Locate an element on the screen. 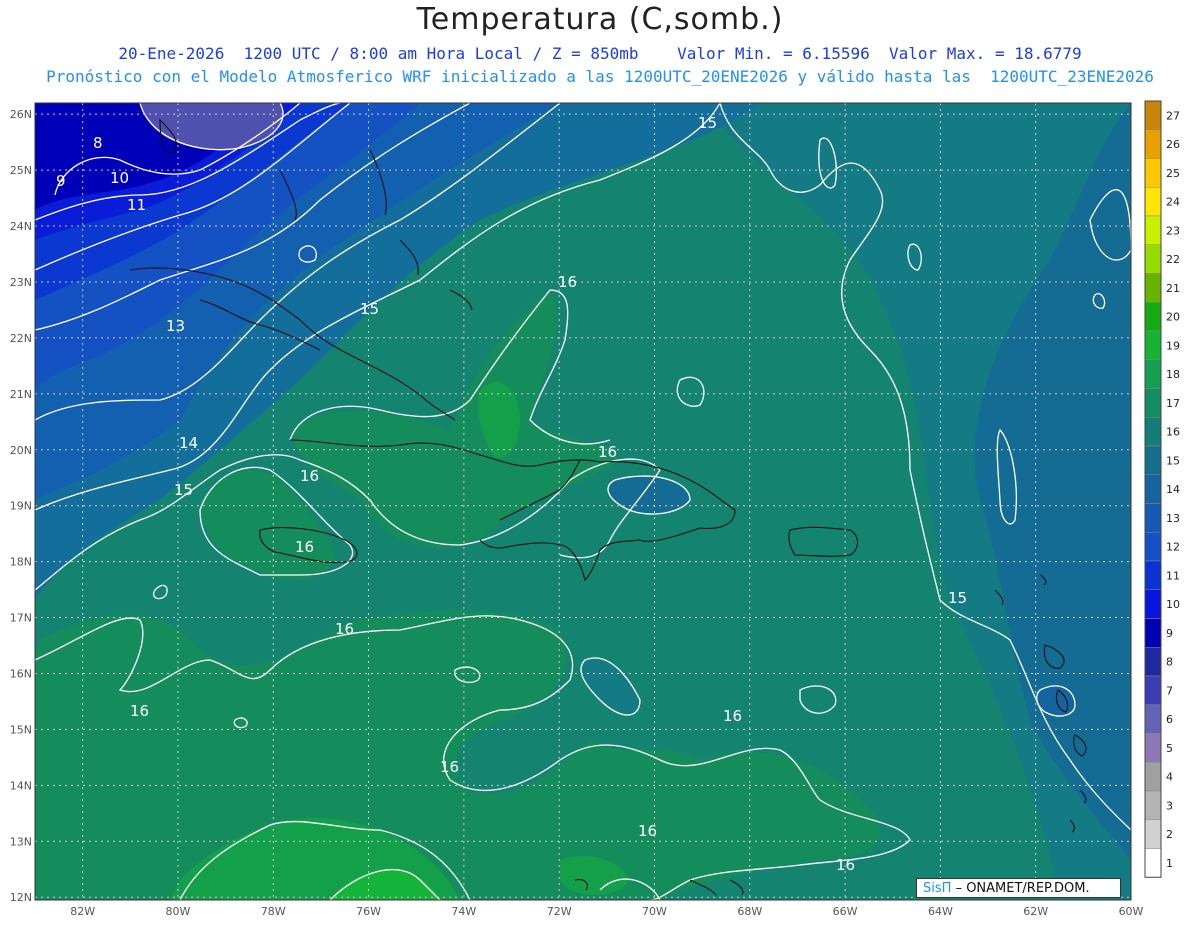 This screenshot has height=927, width=1200. colorbar-label: 21 is located at coordinates (1173, 288).